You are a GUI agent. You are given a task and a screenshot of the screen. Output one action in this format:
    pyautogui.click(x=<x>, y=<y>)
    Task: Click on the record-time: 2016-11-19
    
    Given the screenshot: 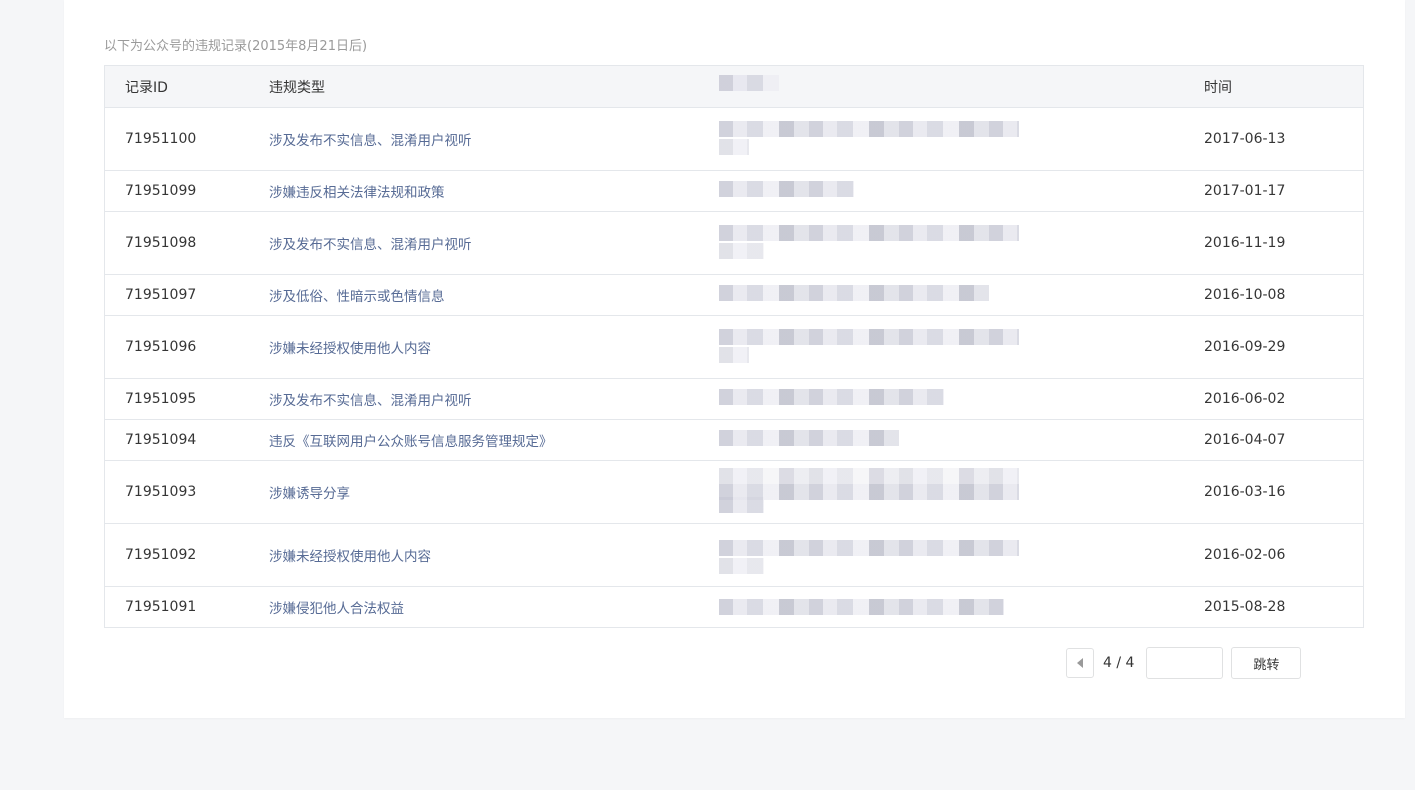 What is the action you would take?
    pyautogui.click(x=1245, y=243)
    